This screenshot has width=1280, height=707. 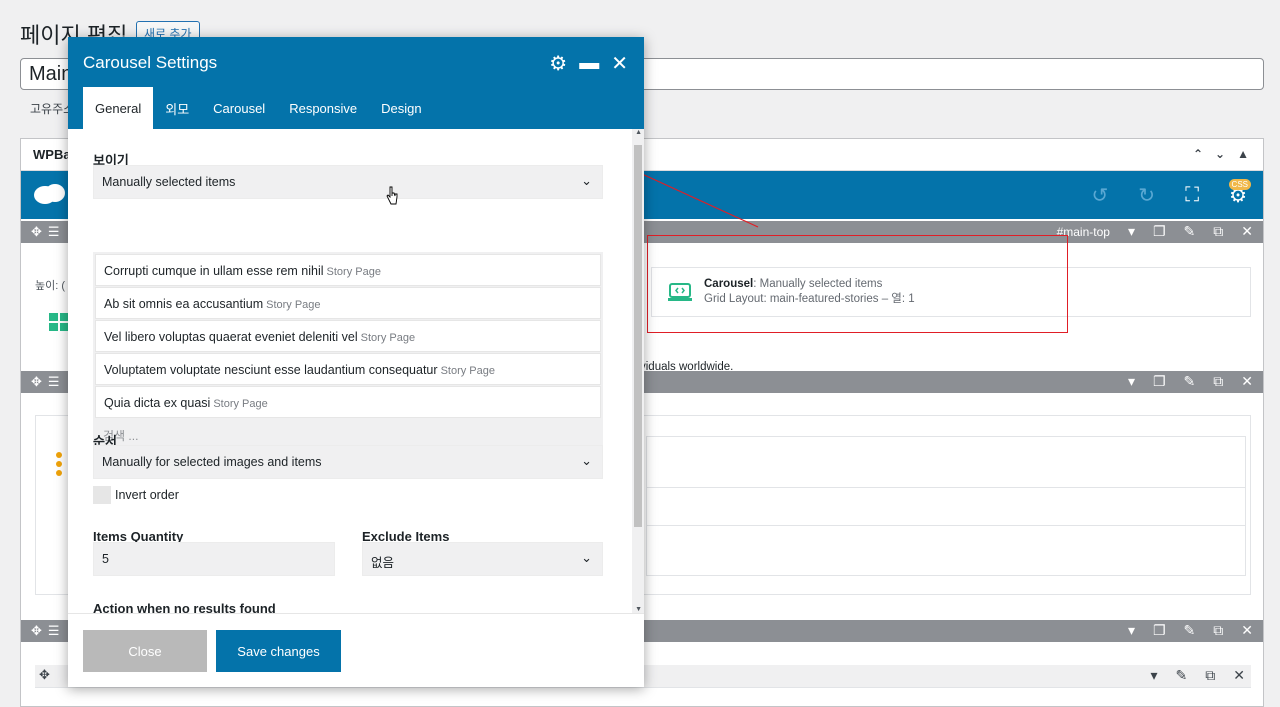 I want to click on invert-order-checkbox, so click(x=102, y=495).